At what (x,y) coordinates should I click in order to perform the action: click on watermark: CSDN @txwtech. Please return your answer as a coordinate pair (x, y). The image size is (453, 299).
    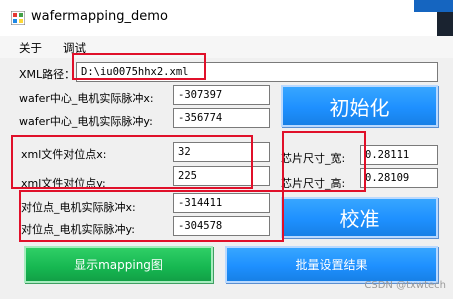
    Looking at the image, I should click on (405, 285).